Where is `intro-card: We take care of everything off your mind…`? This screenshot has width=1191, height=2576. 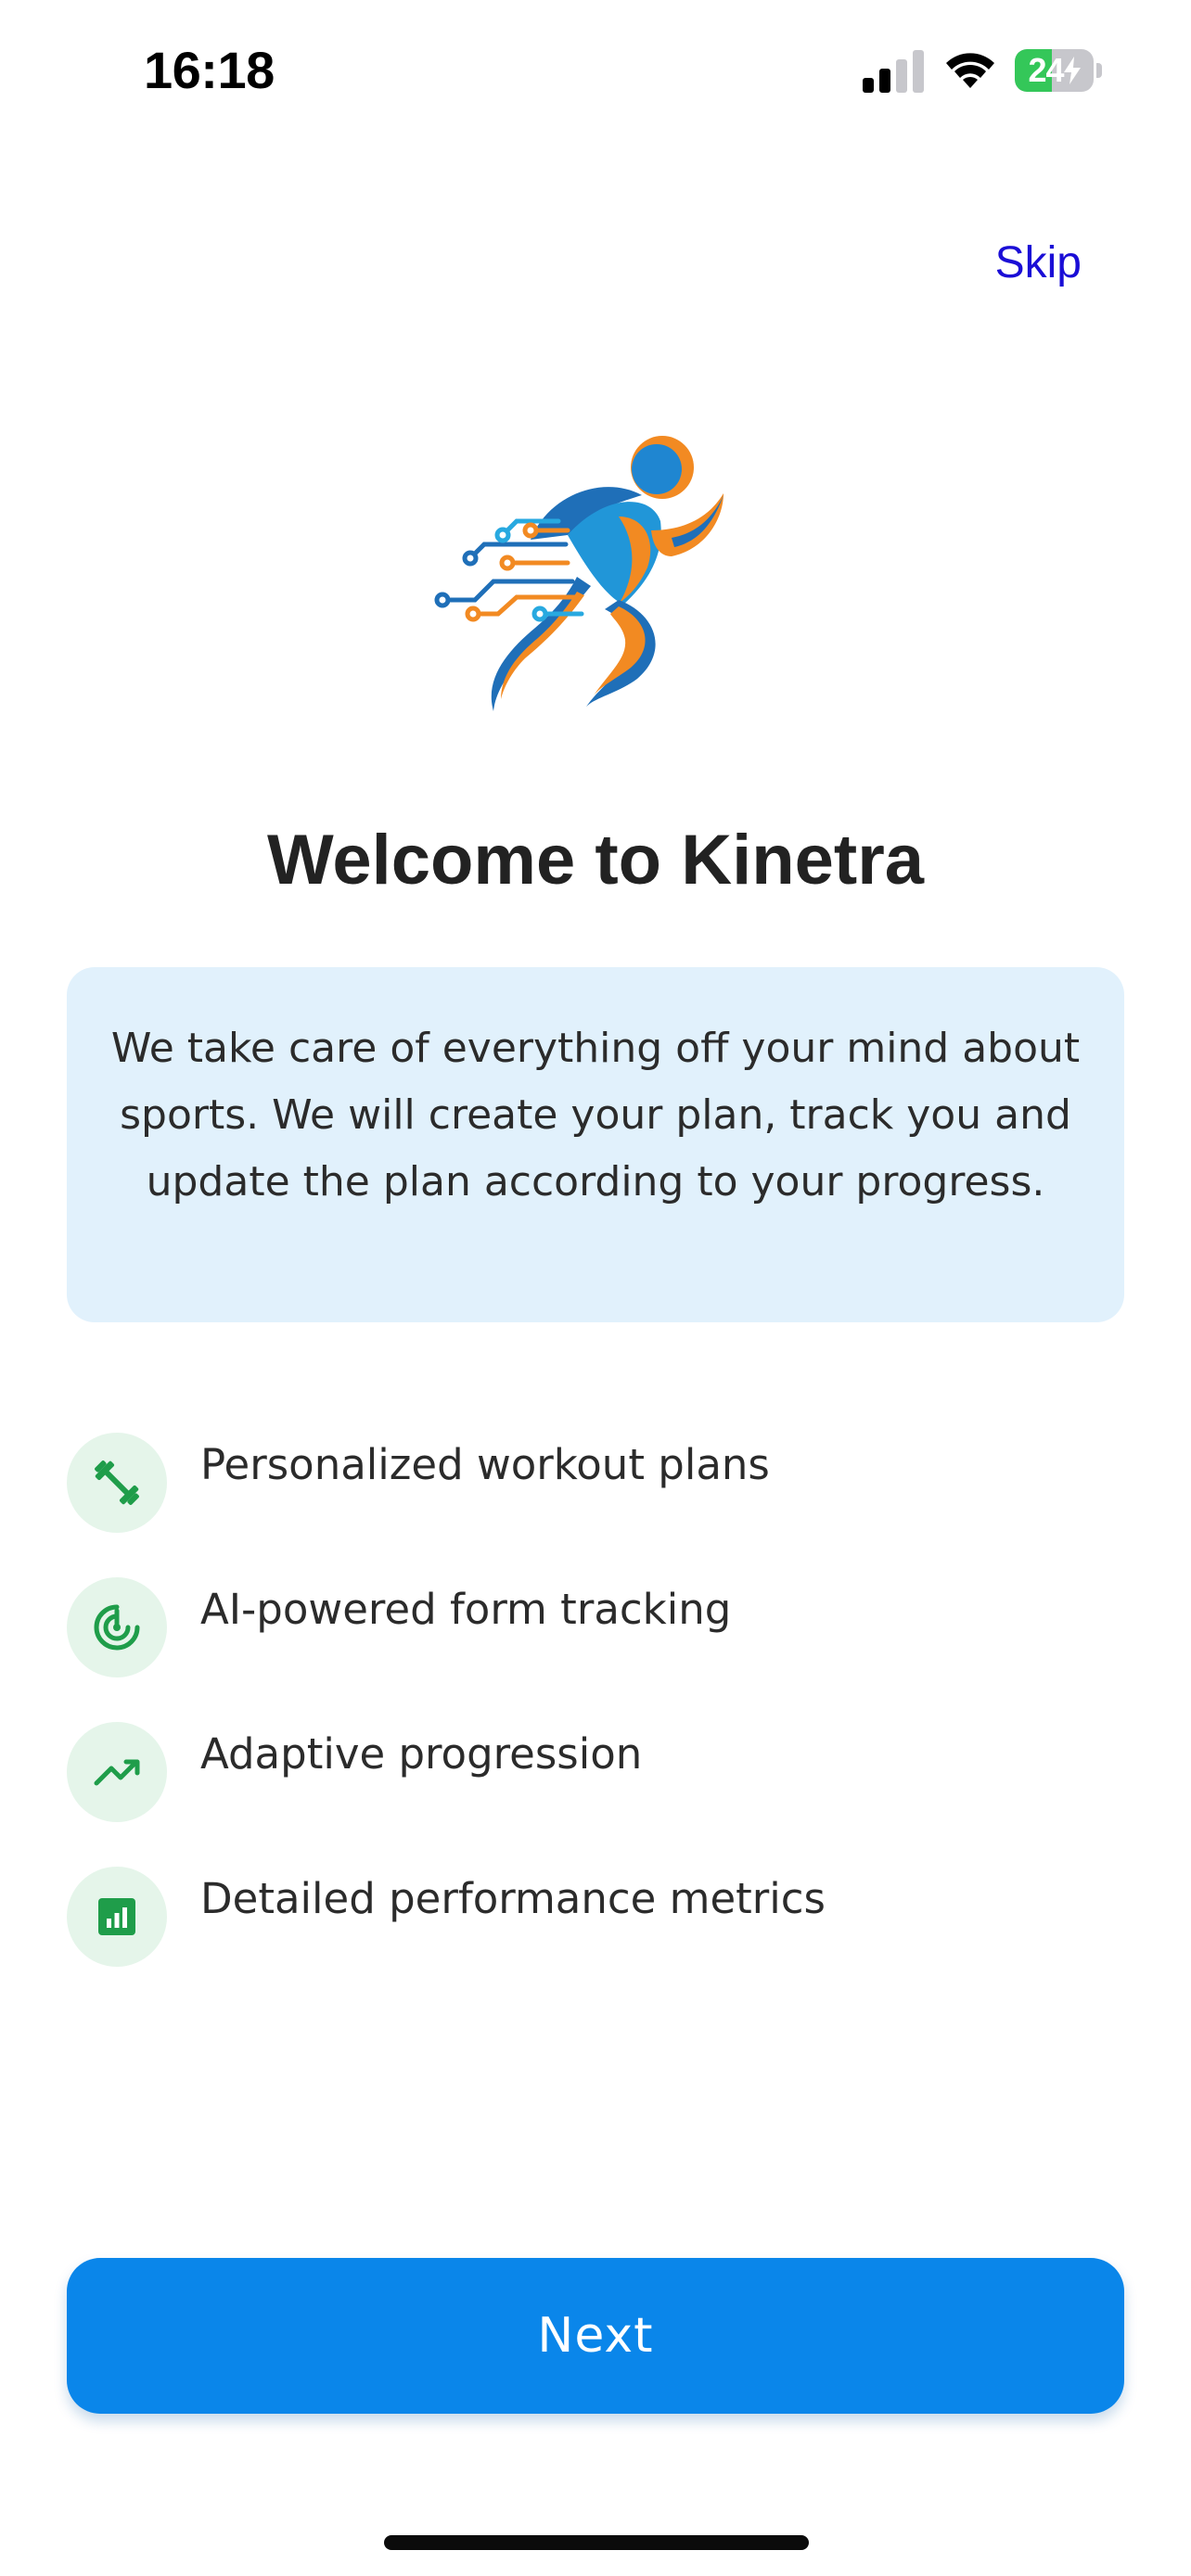
intro-card: We take care of everything off your mind… is located at coordinates (595, 1144).